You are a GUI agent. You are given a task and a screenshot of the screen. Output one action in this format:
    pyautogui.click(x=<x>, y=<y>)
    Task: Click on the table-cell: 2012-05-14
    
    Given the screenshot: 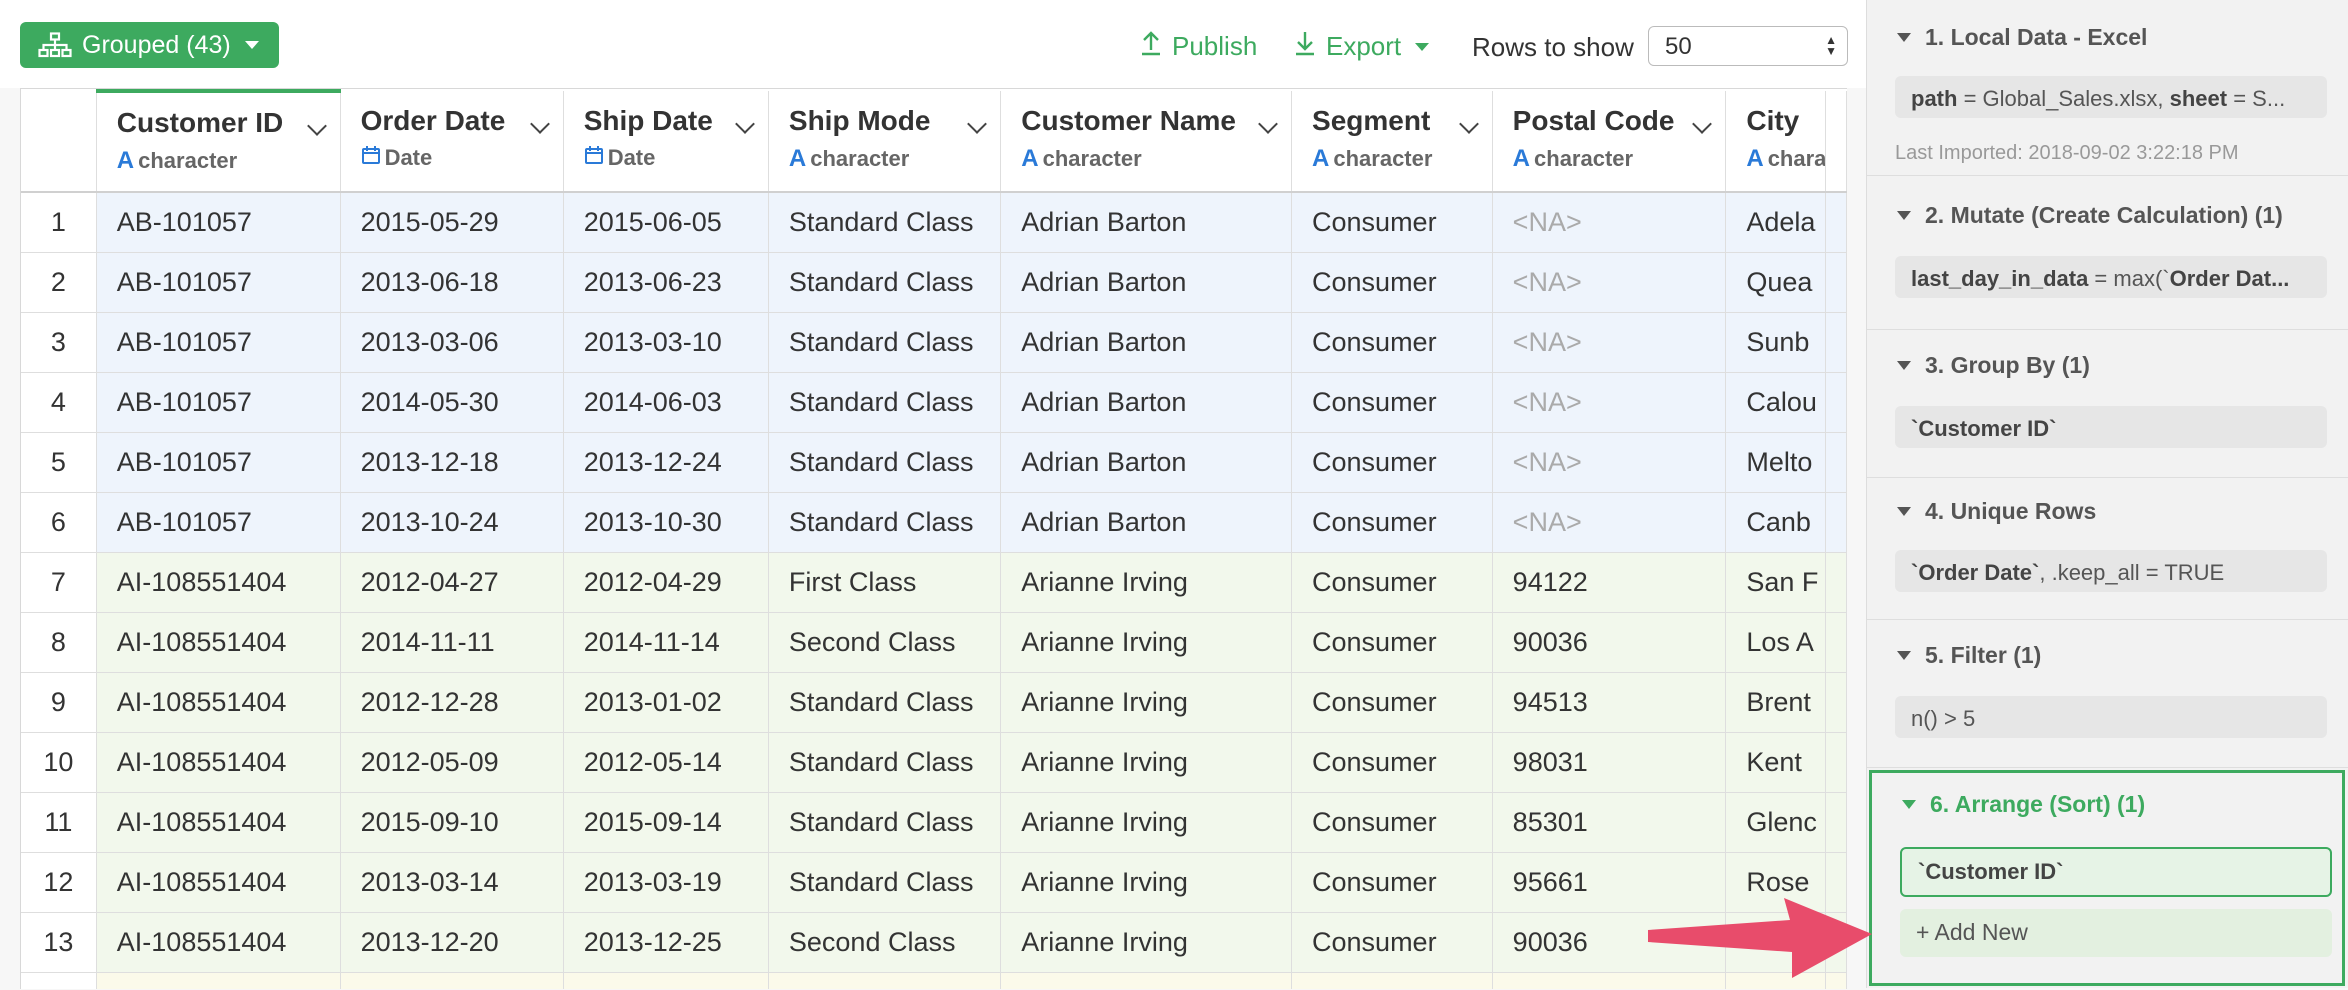 What is the action you would take?
    pyautogui.click(x=666, y=762)
    